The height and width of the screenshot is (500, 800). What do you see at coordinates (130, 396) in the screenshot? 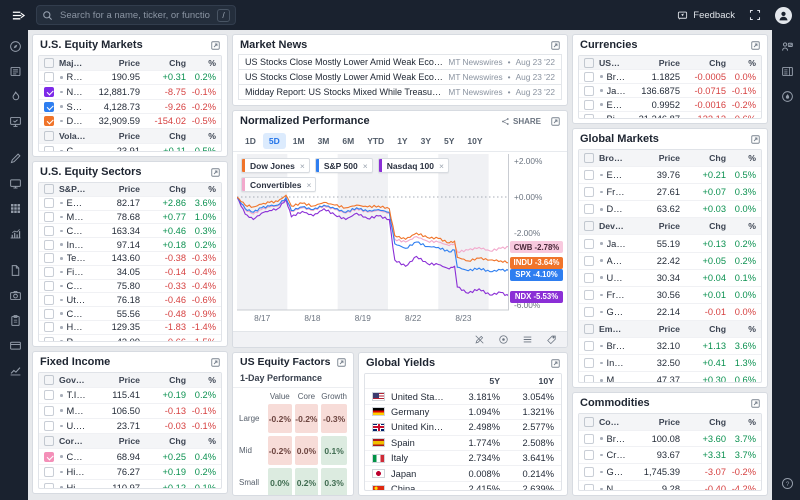
I see `table-row: T.I.P.S 115.41 +0.19 0.2%` at bounding box center [130, 396].